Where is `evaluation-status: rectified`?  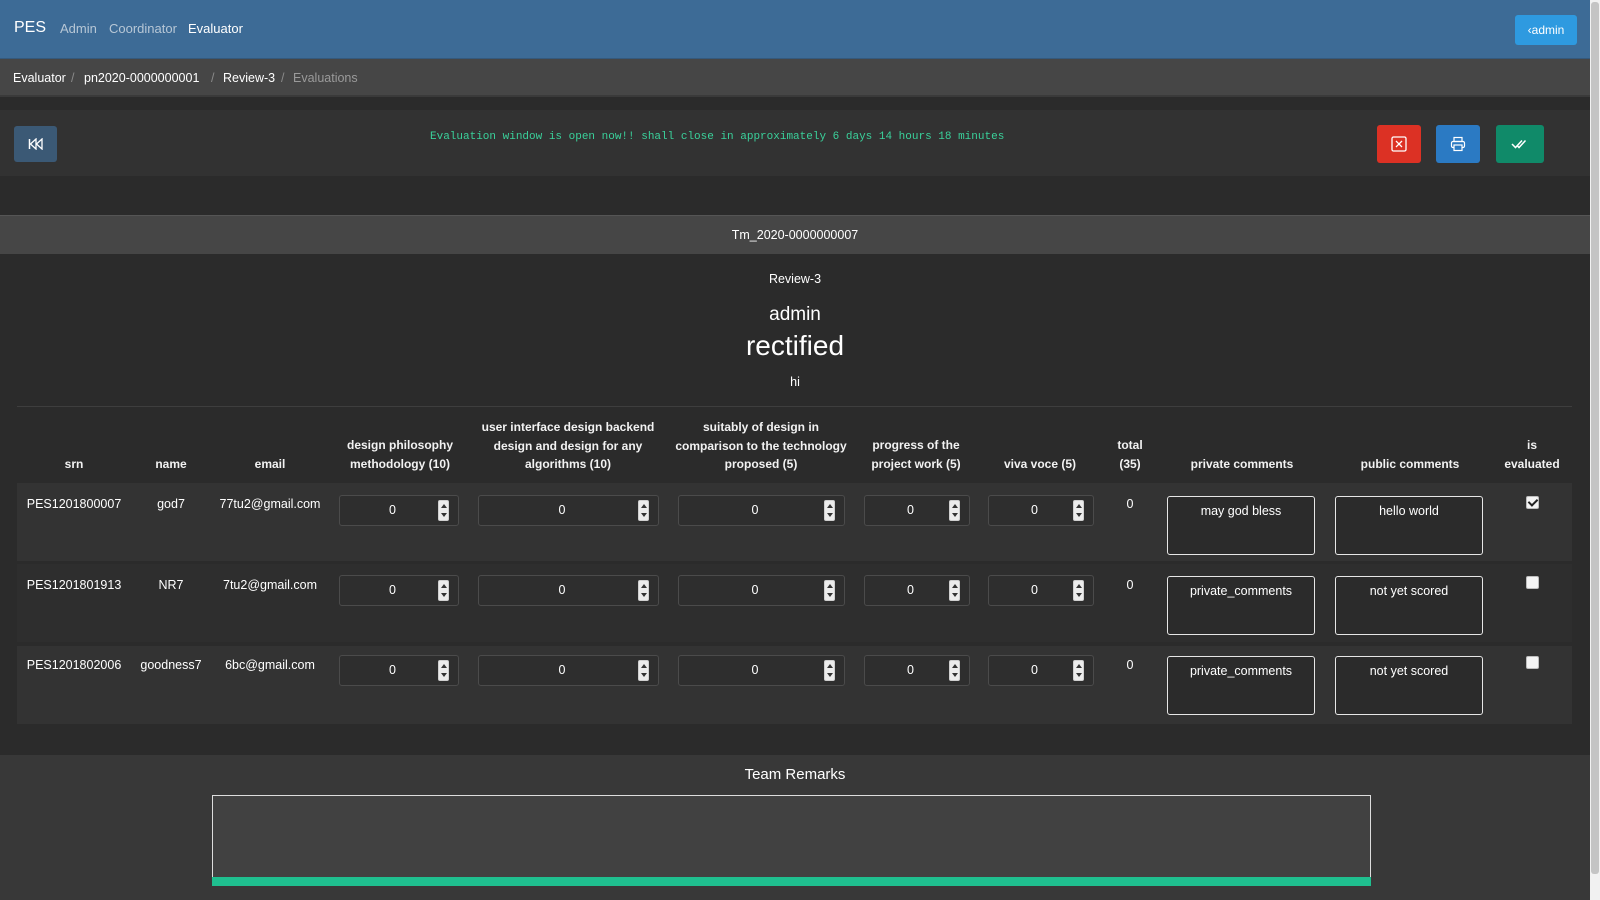
evaluation-status: rectified is located at coordinates (795, 345).